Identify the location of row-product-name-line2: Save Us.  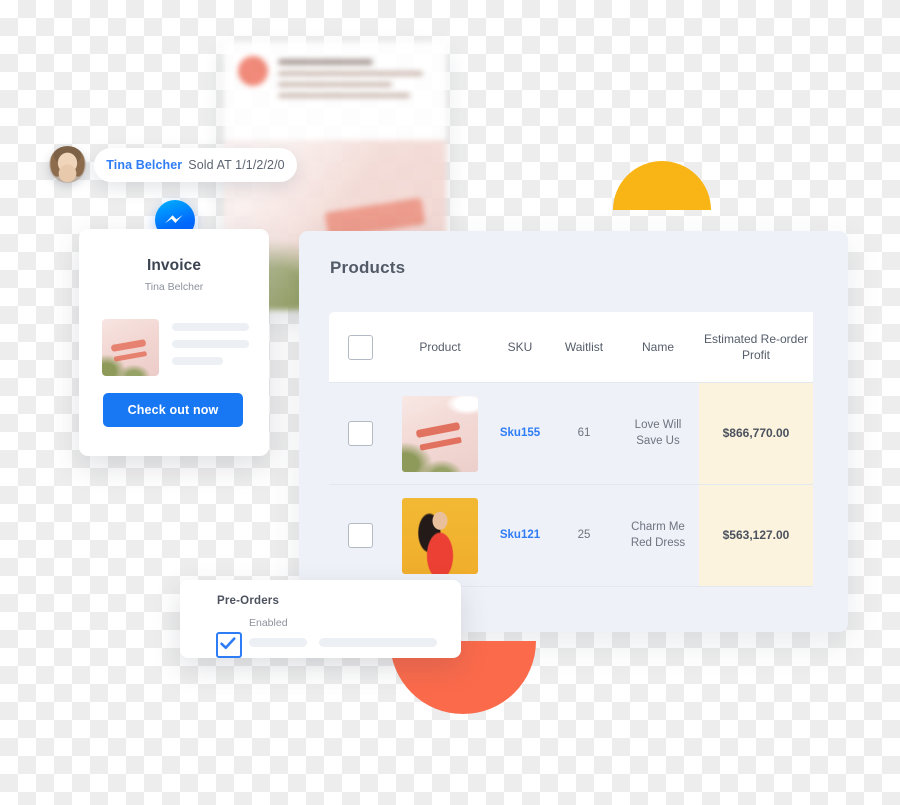
(658, 440).